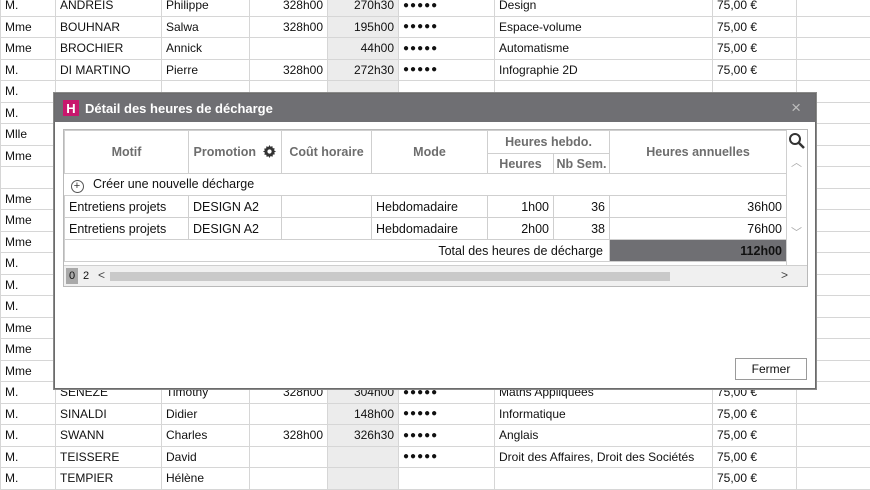  Describe the element at coordinates (604, 436) in the screenshot. I see `cell-subject: Anglais` at that location.